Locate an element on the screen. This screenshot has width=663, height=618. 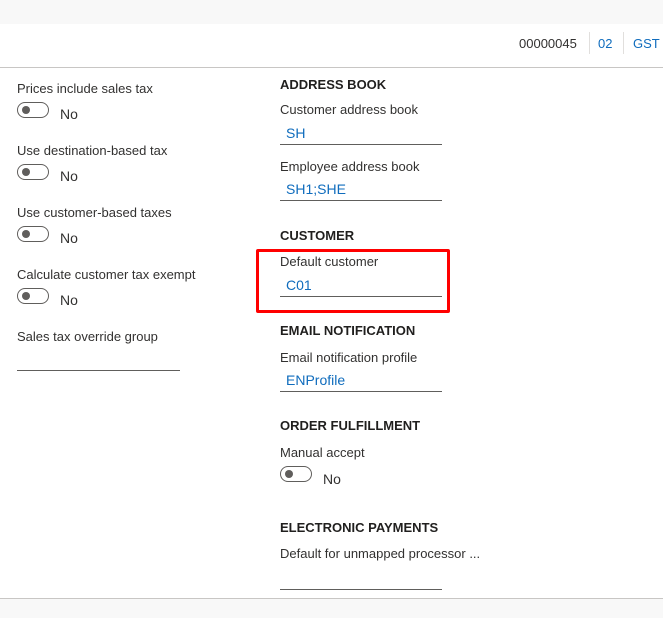
manual-accept-toggle is located at coordinates (296, 474).